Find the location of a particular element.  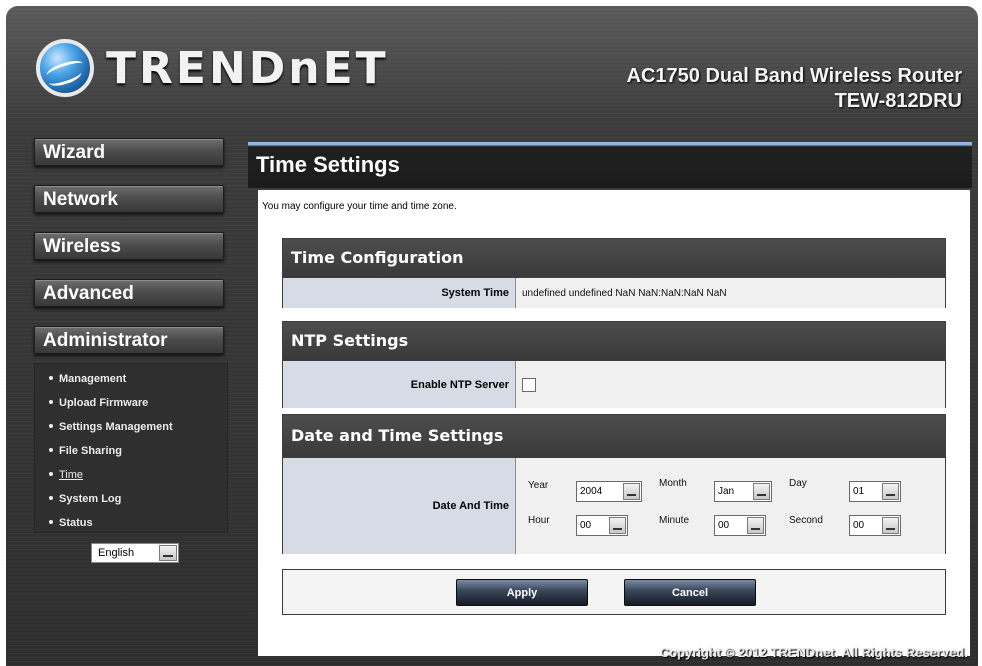

enable-ntp-label: Enable NTP Server is located at coordinates (399, 384).